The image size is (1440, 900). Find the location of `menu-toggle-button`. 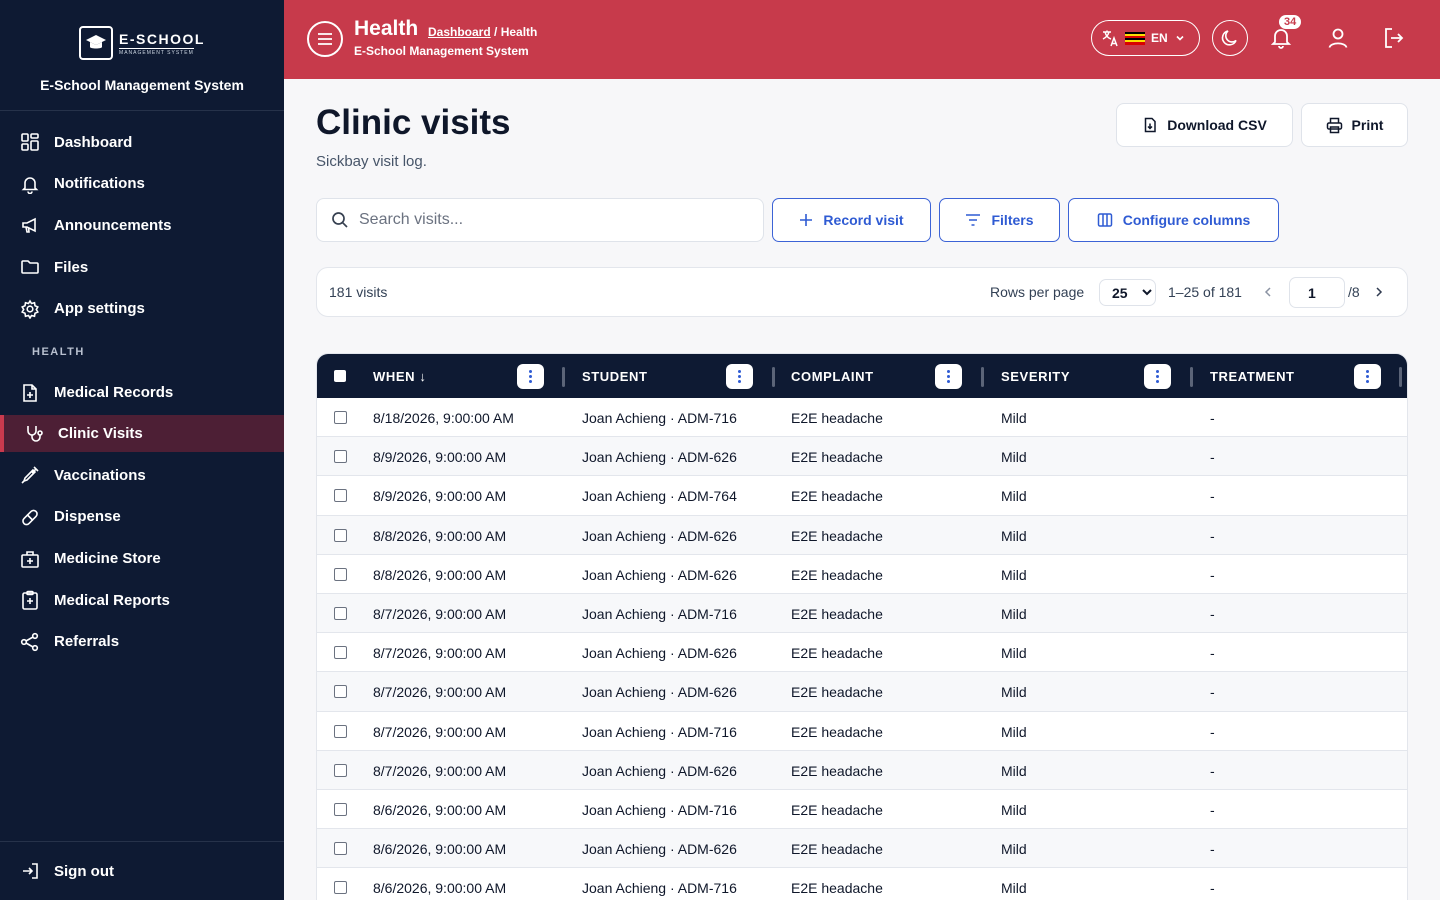

menu-toggle-button is located at coordinates (325, 39).